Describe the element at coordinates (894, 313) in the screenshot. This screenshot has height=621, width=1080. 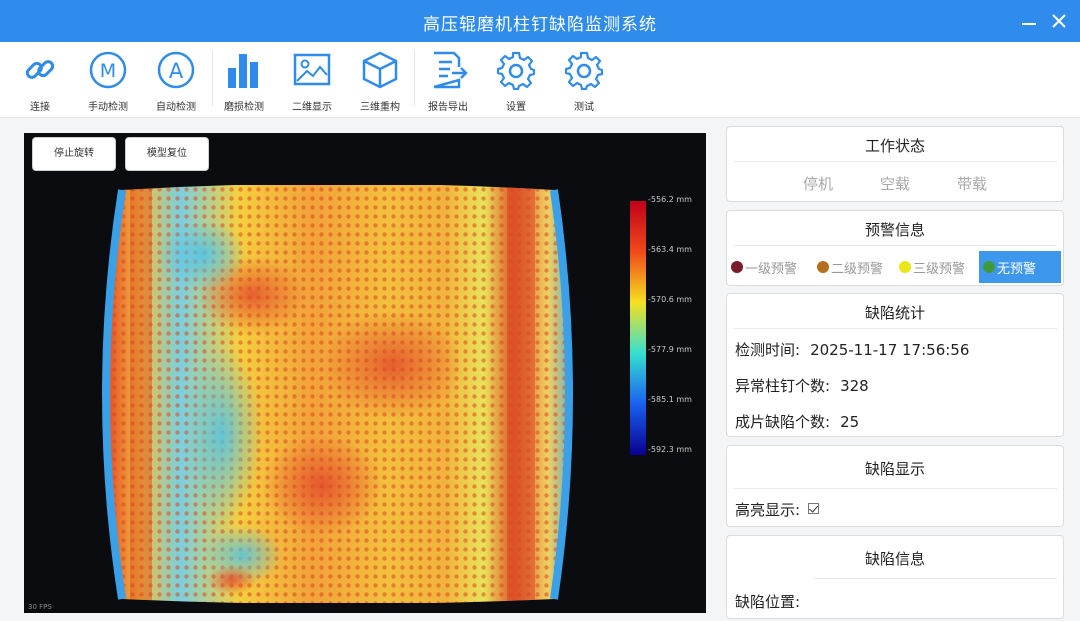
I see `defect-stats-title: 缺陷统计` at that location.